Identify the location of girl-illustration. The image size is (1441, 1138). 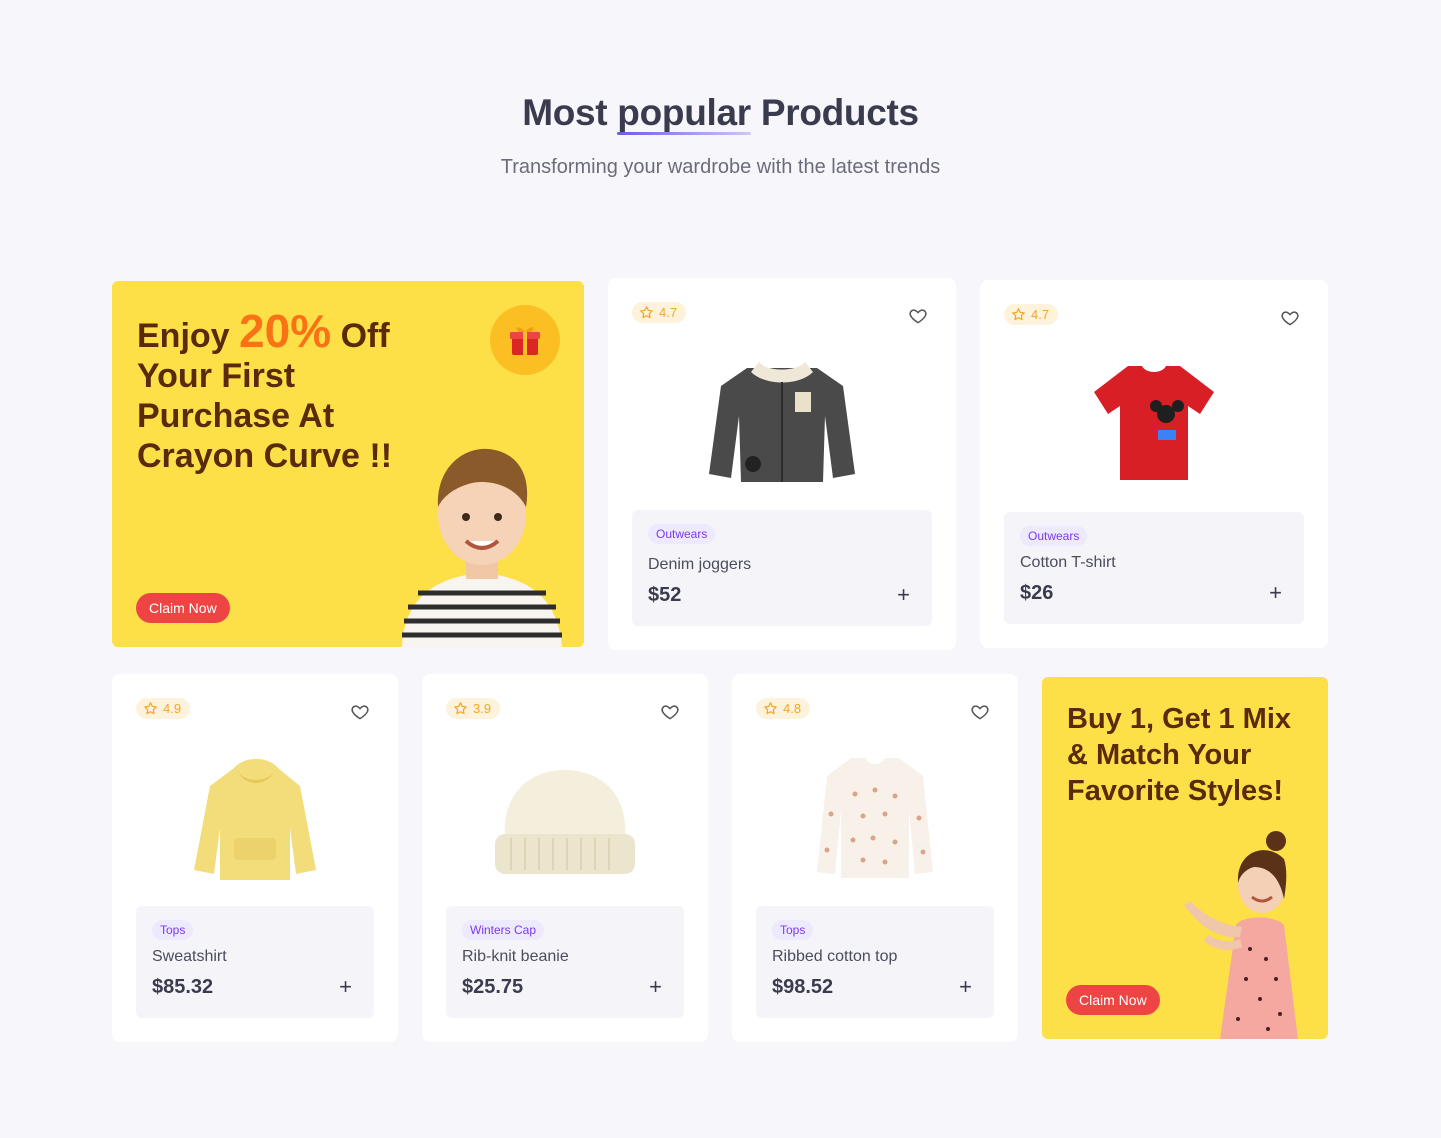
(1241, 935).